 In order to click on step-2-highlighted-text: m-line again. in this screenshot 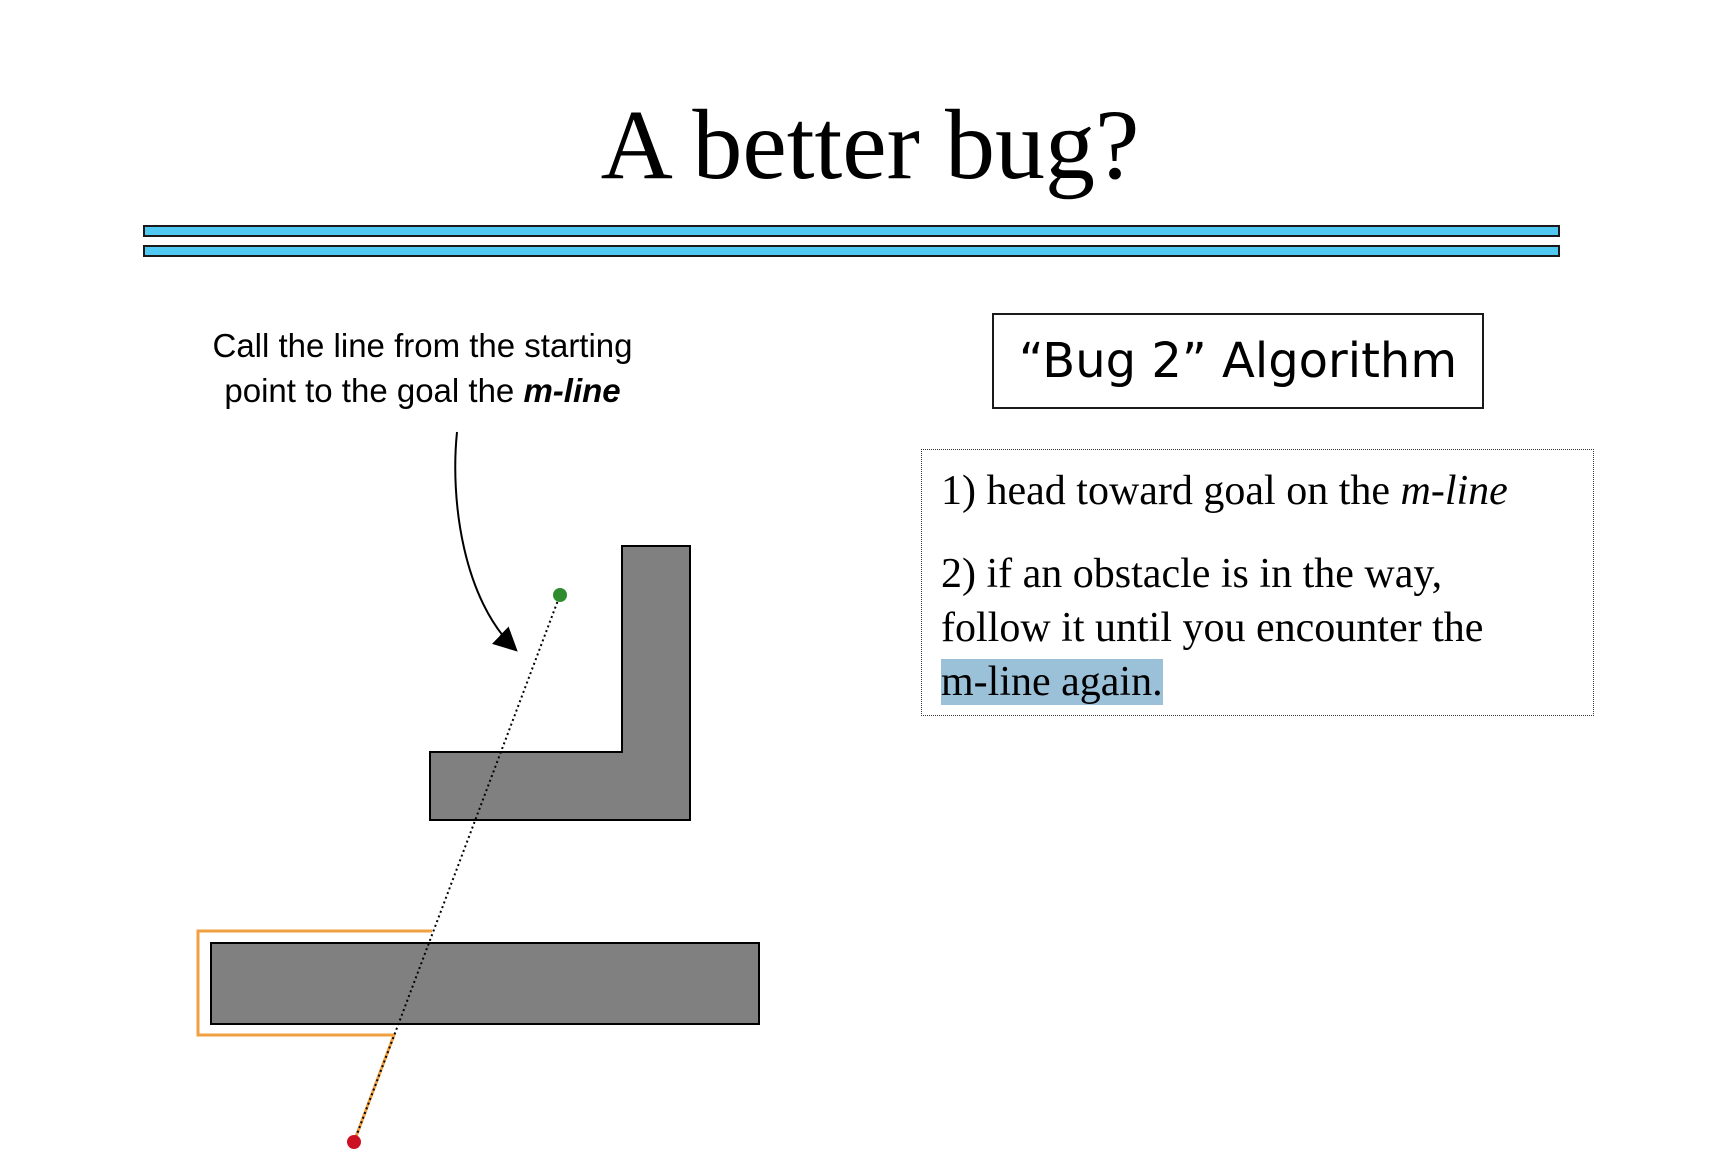, I will do `click(1052, 682)`.